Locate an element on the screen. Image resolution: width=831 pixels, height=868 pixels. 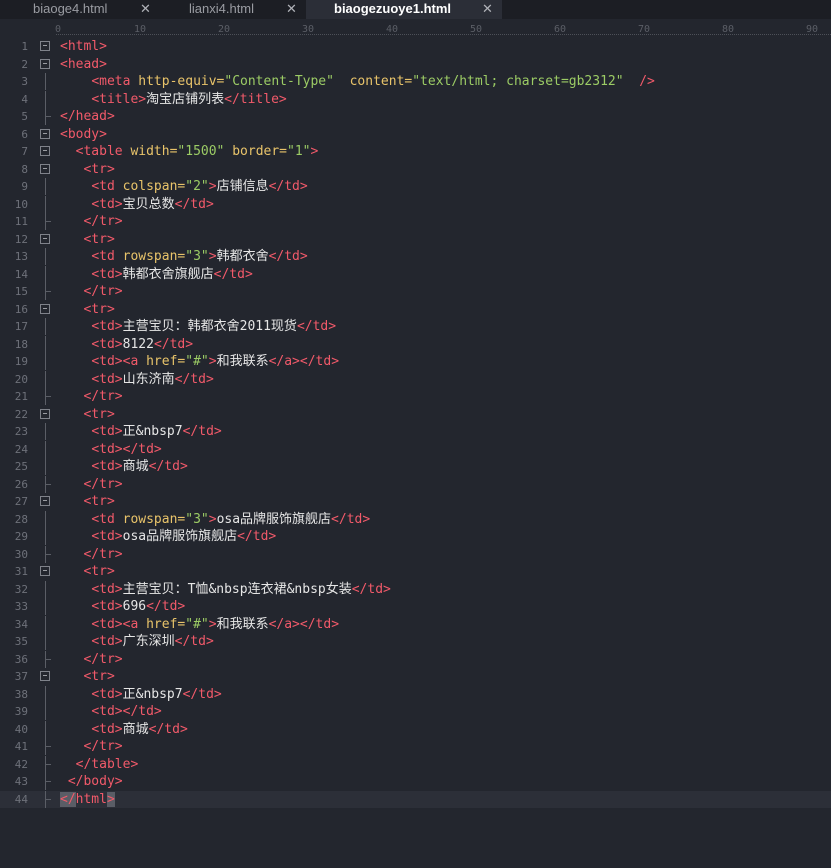
code-token: <html> is located at coordinates (83, 46).